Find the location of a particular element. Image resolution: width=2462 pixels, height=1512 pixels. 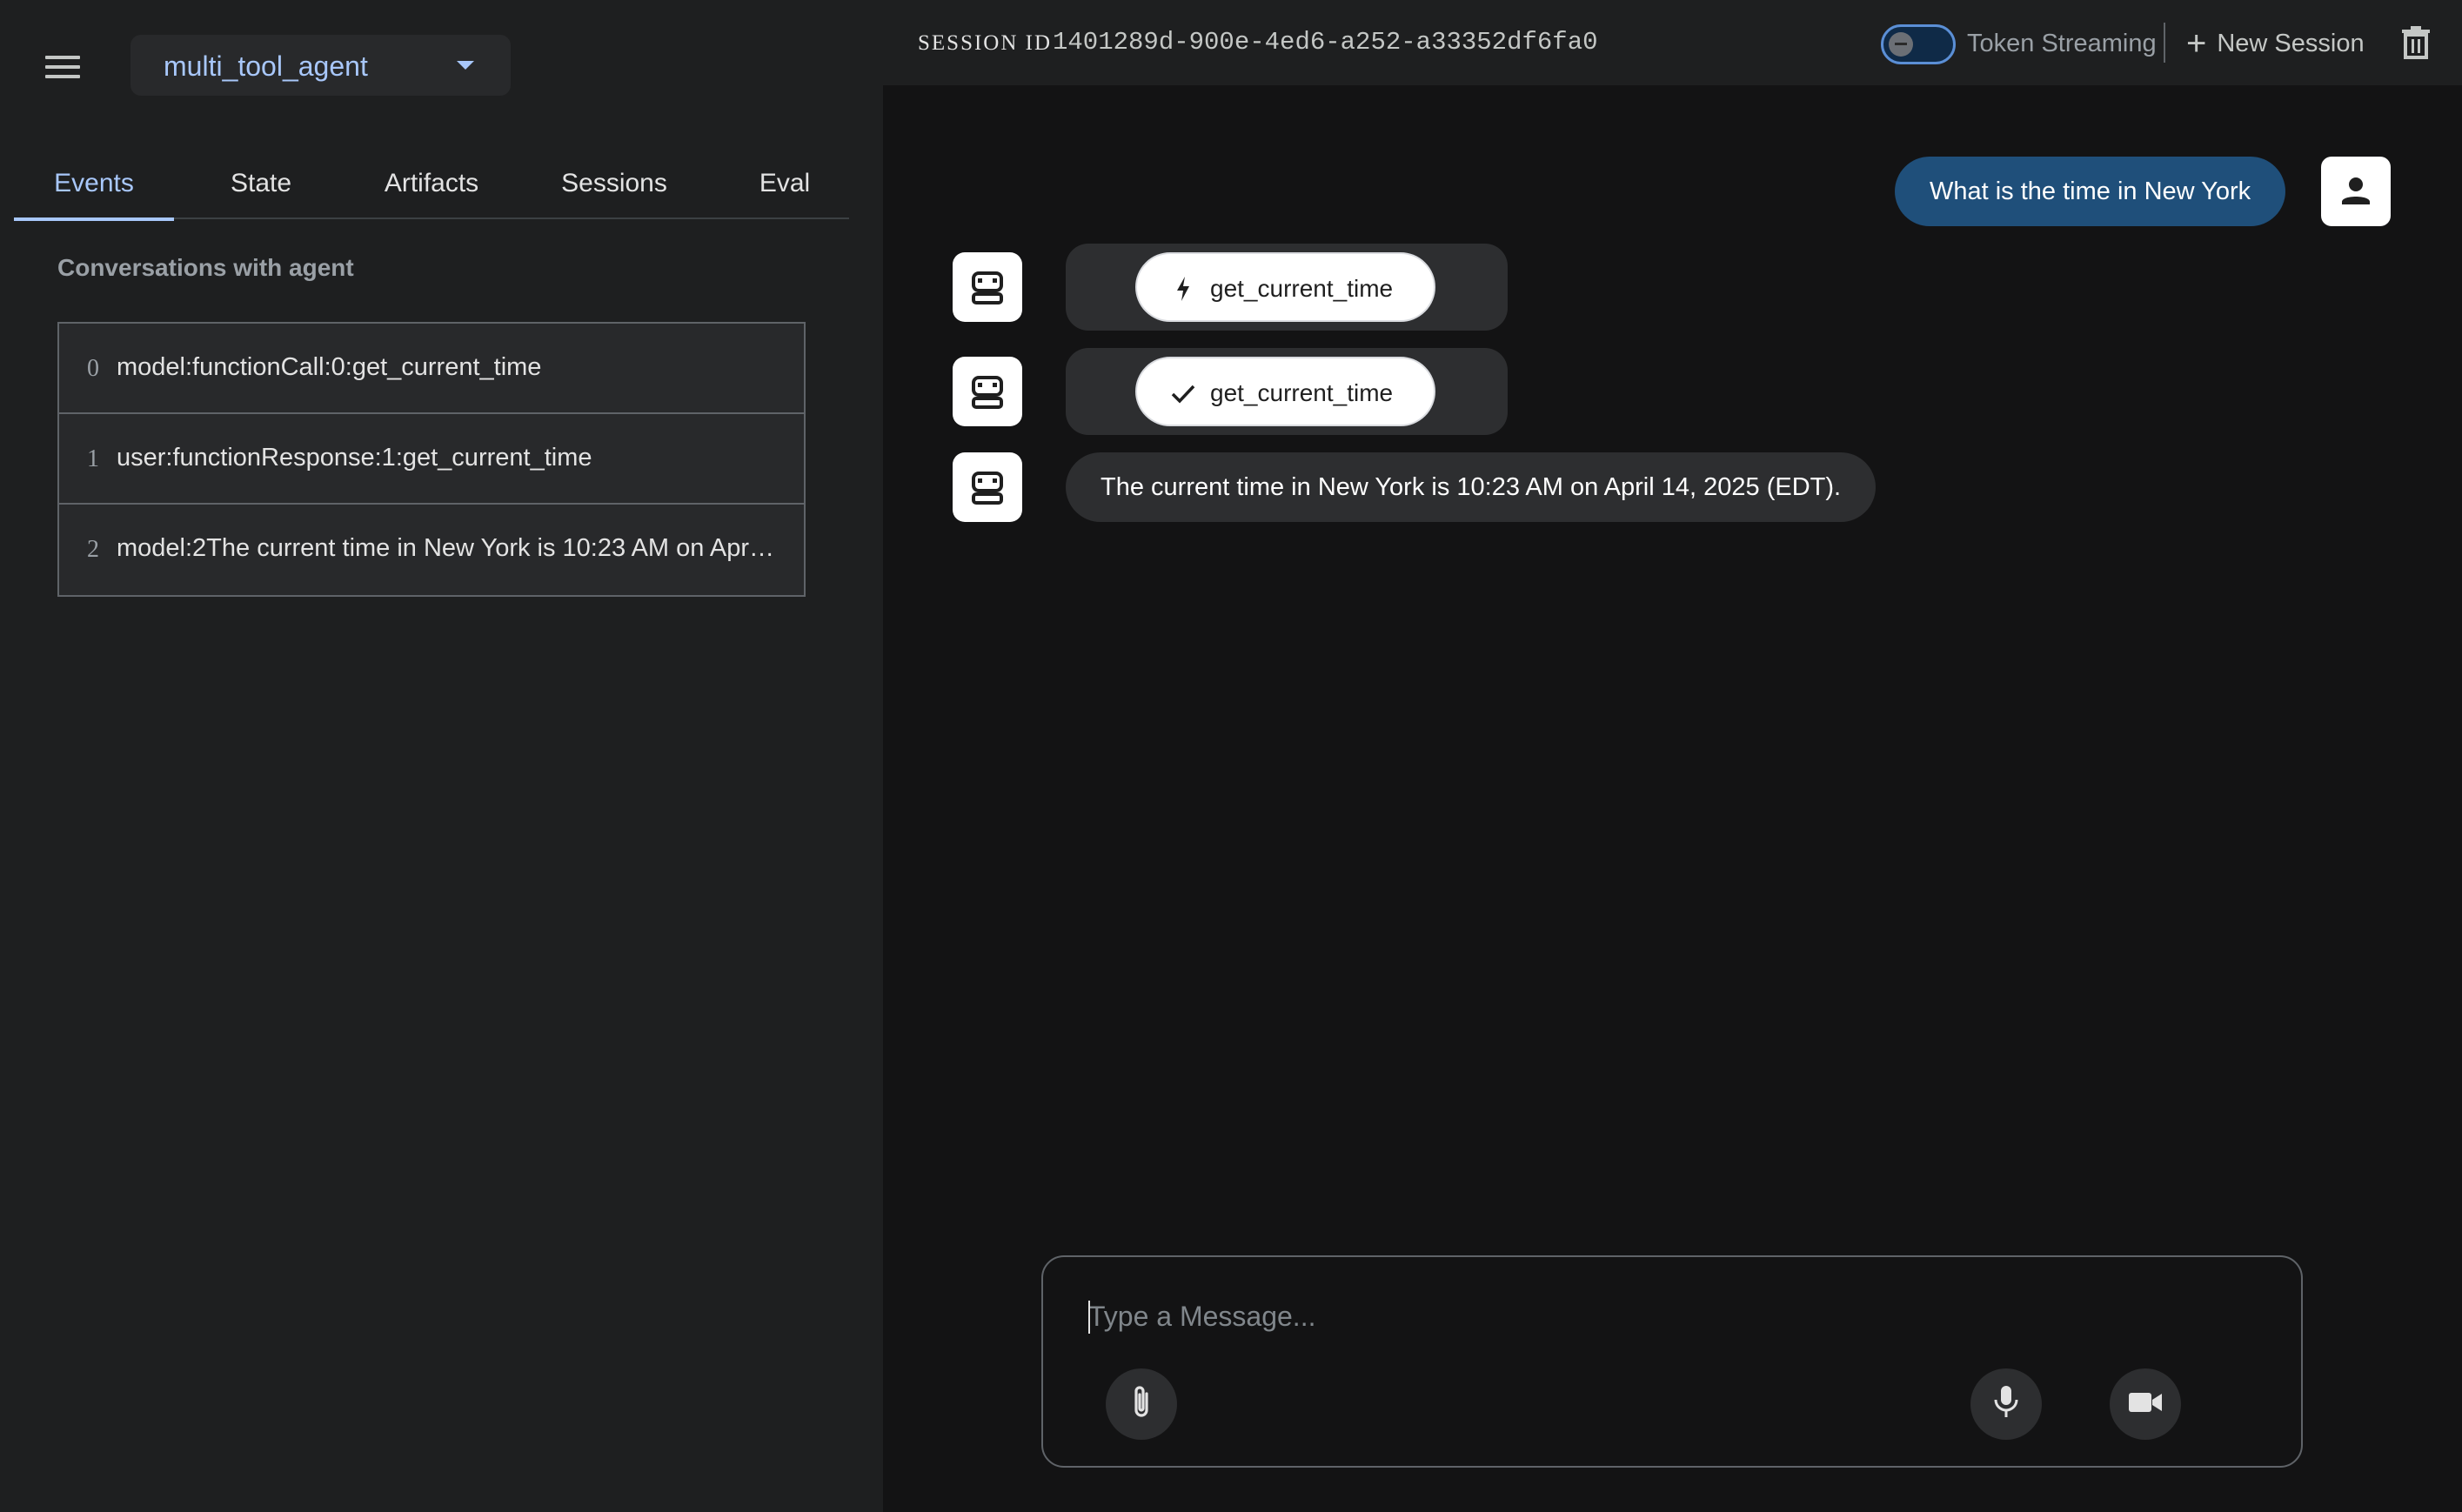

event-row: 0 model:functionCall:0:get_current_time is located at coordinates (431, 369).